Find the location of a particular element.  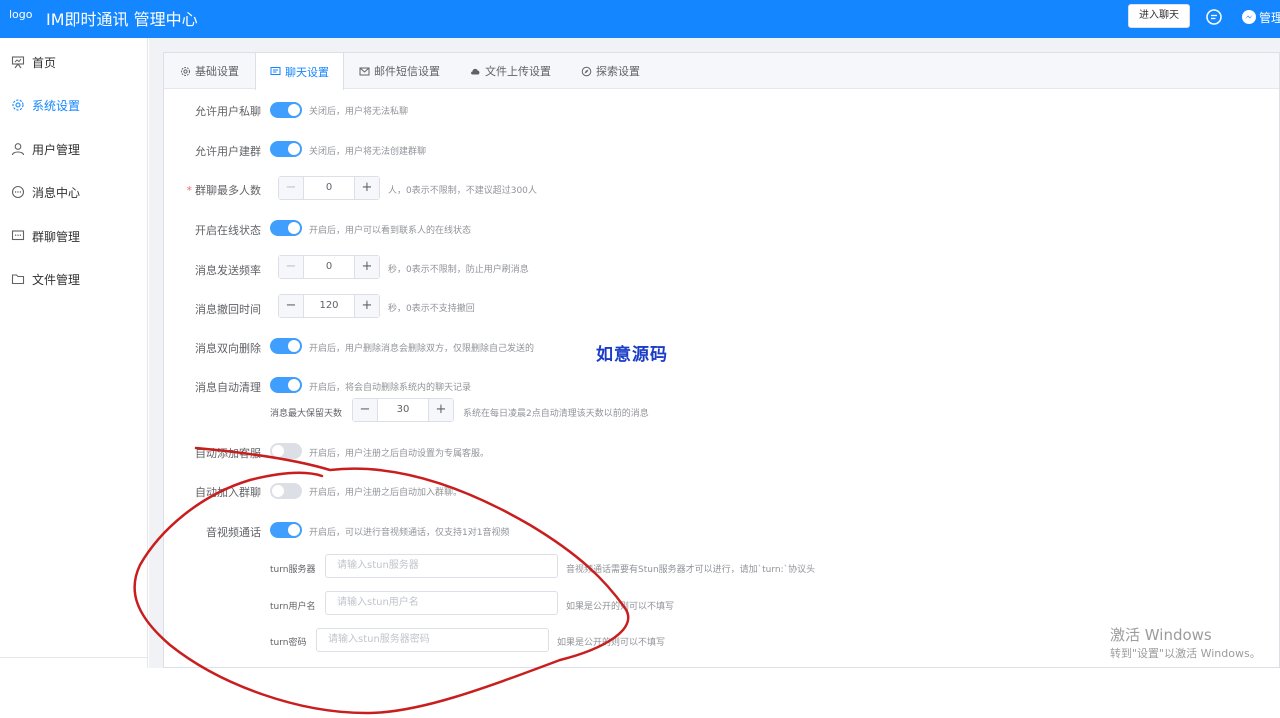

retention-days-stepper: − 30 + is located at coordinates (403, 410).